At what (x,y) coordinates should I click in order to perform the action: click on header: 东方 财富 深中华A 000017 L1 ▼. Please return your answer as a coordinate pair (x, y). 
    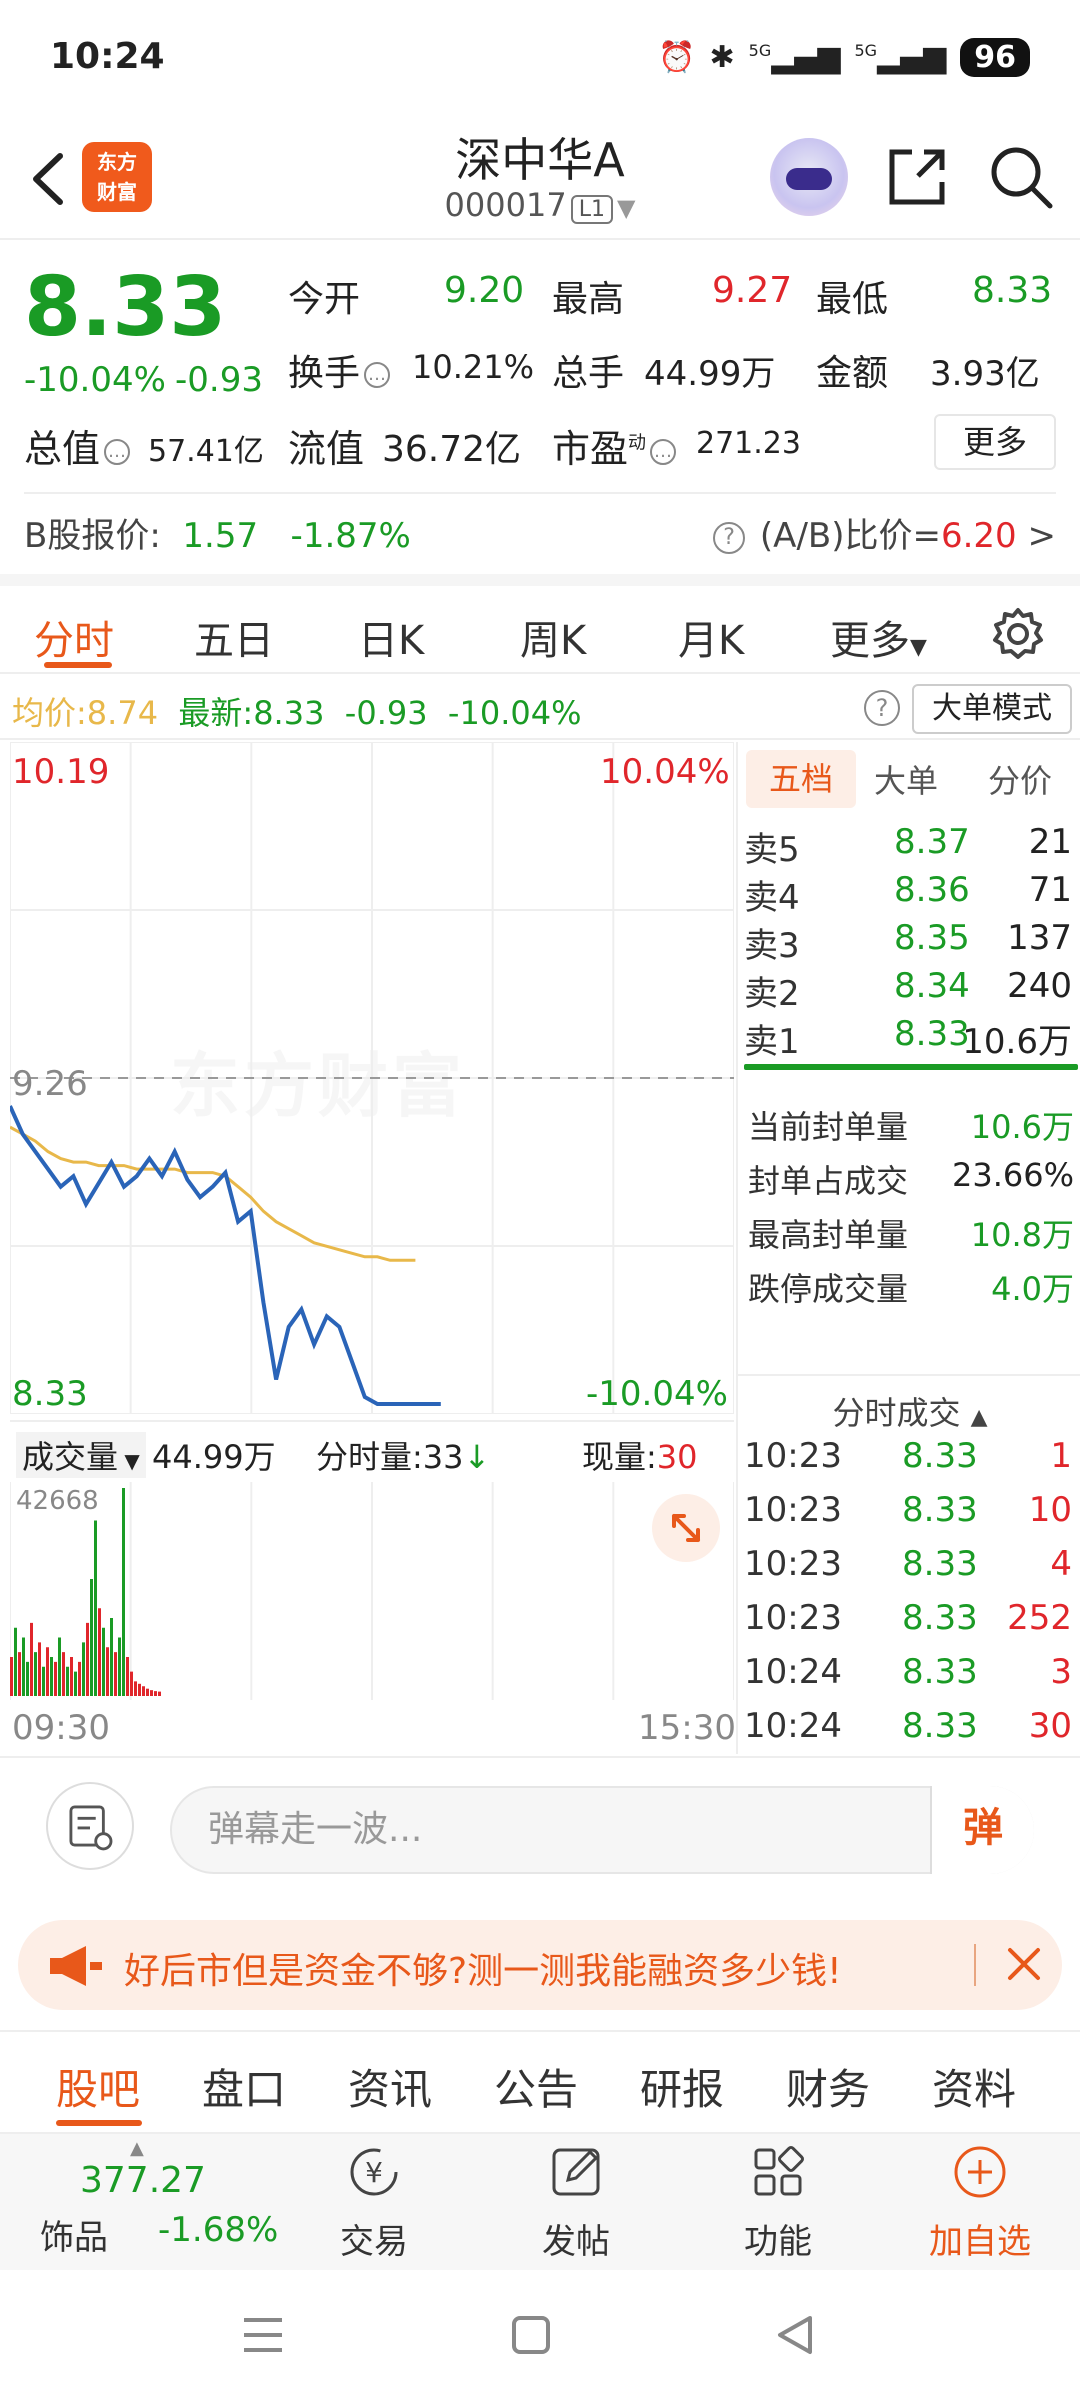
    Looking at the image, I should click on (540, 180).